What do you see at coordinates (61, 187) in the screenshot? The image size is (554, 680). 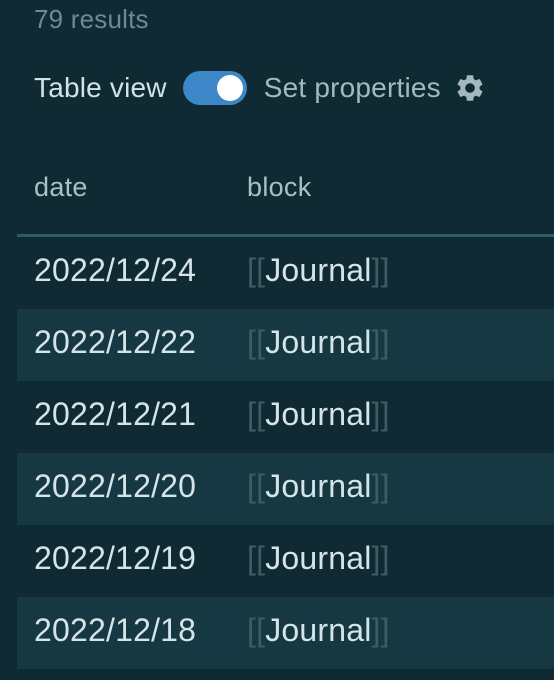 I see `column-header-date: date` at bounding box center [61, 187].